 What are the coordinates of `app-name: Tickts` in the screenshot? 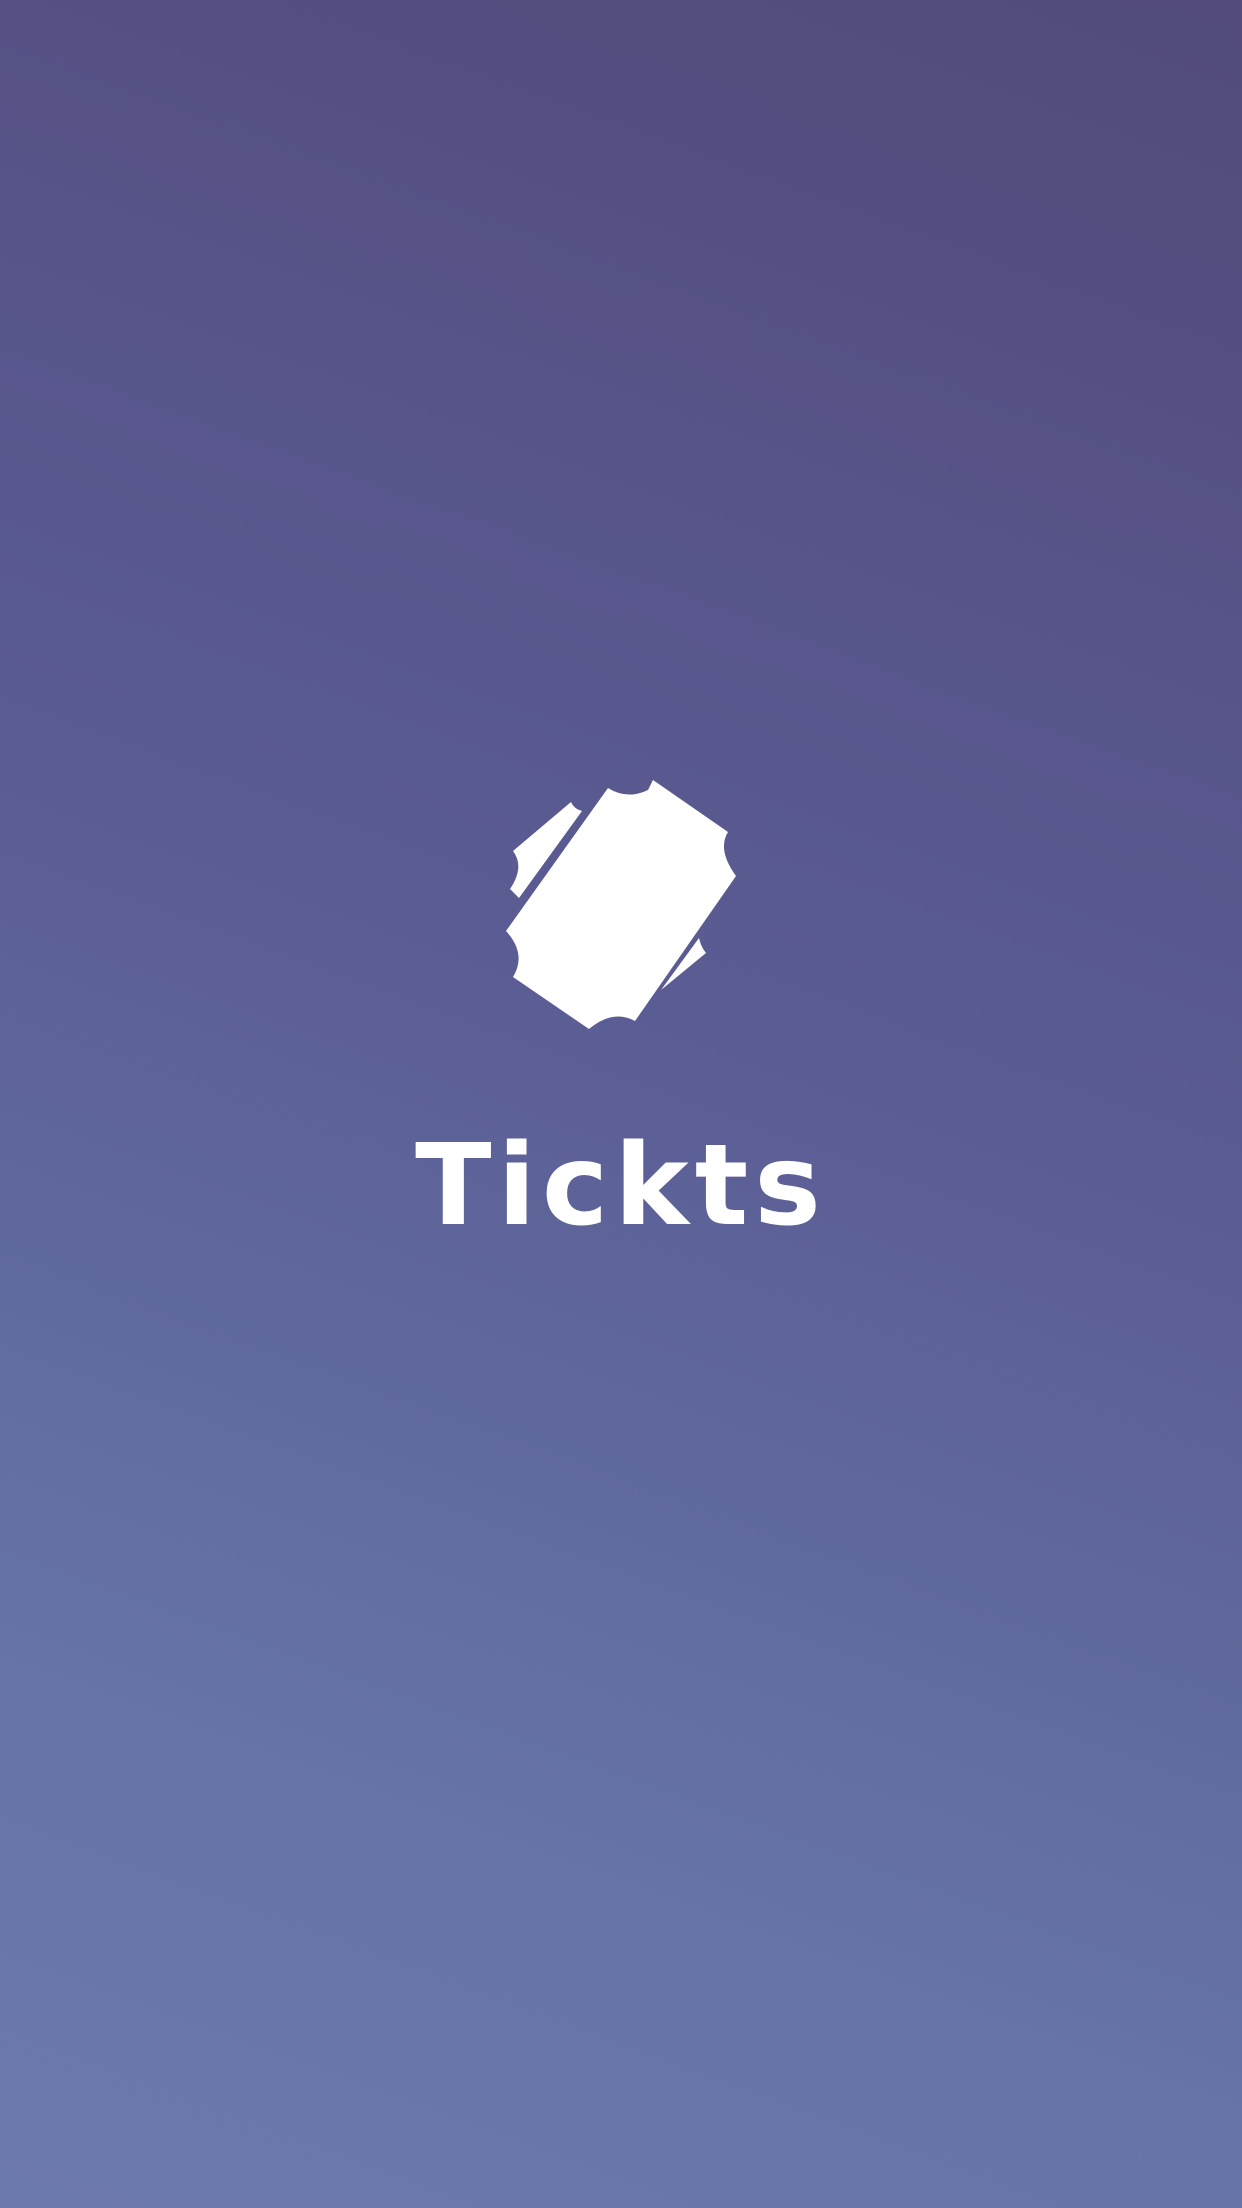 It's located at (621, 1186).